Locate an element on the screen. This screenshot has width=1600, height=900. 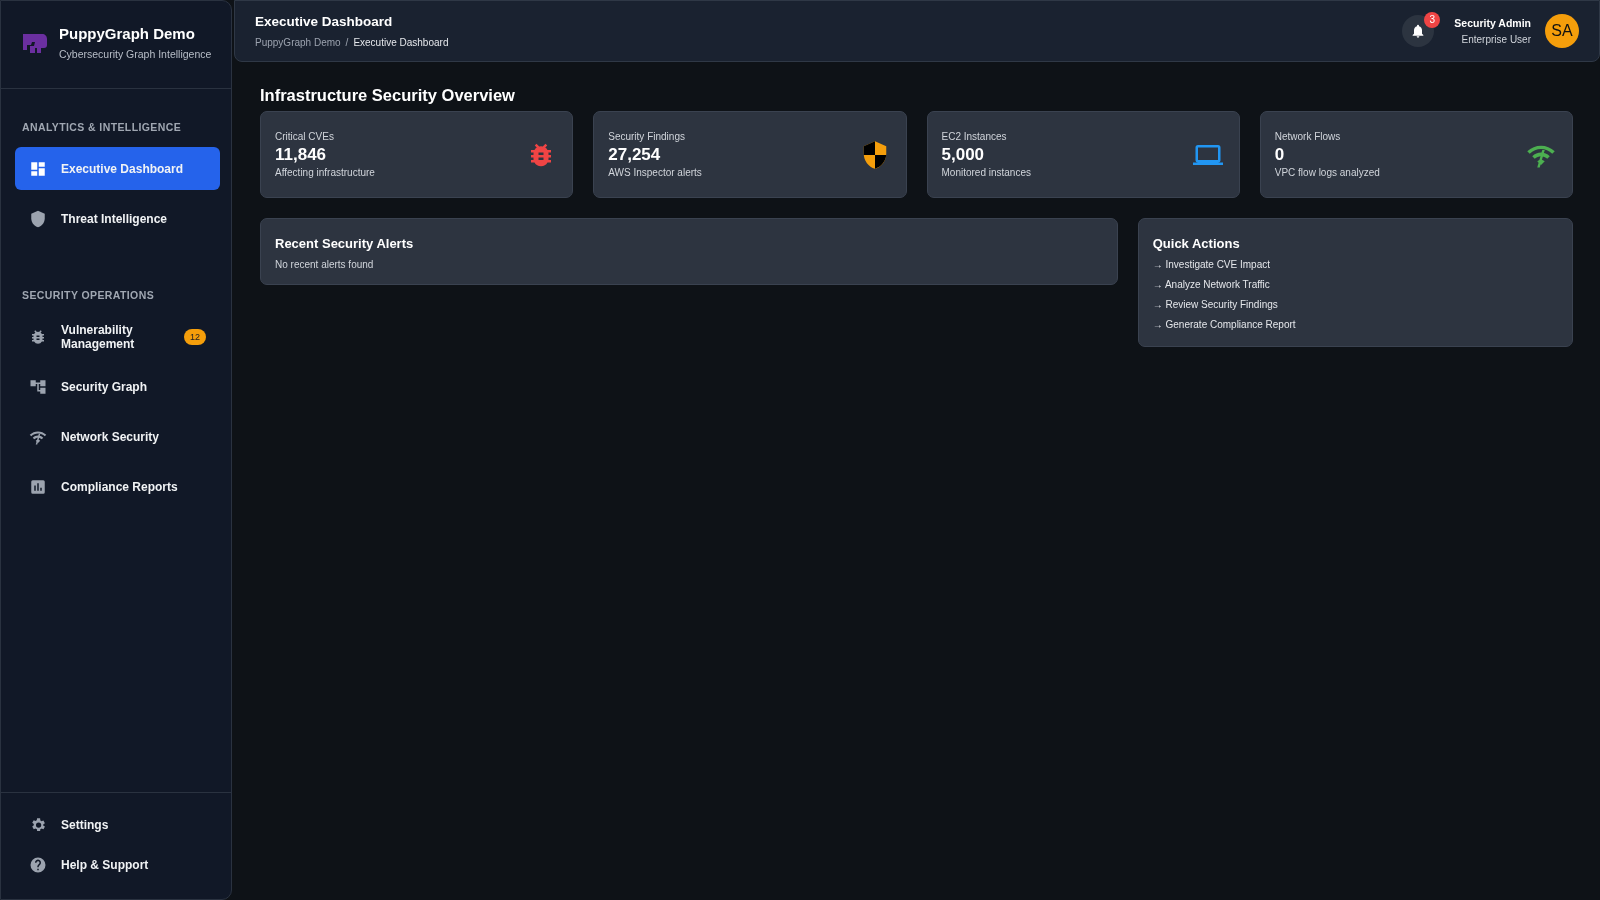
stat-label: Security Findings is located at coordinates (647, 136).